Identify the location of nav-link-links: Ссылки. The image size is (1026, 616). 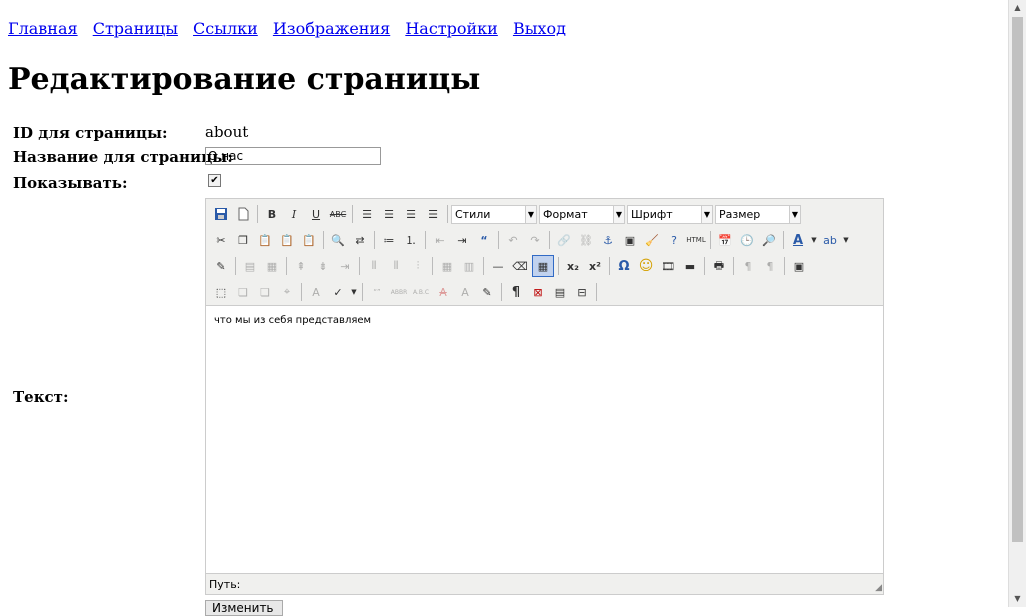
(225, 28).